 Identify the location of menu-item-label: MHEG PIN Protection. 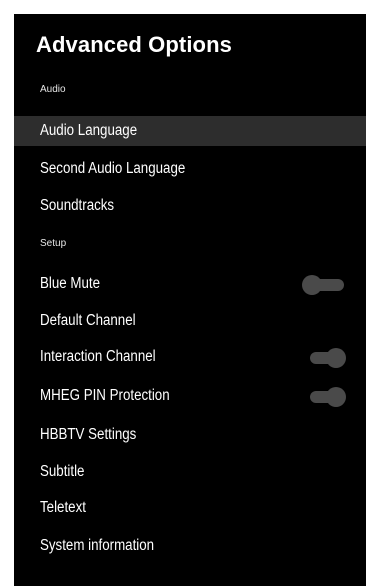
(105, 395).